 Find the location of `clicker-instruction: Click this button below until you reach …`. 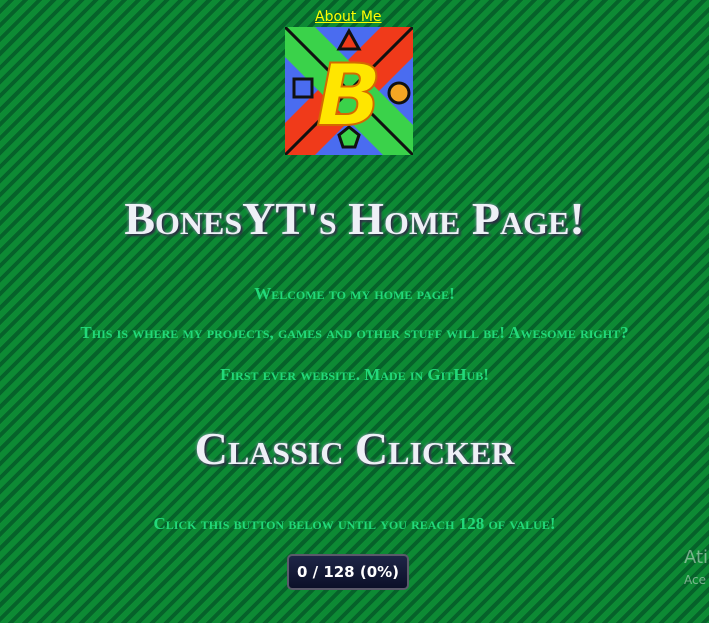

clicker-instruction: Click this button below until you reach … is located at coordinates (354, 523).